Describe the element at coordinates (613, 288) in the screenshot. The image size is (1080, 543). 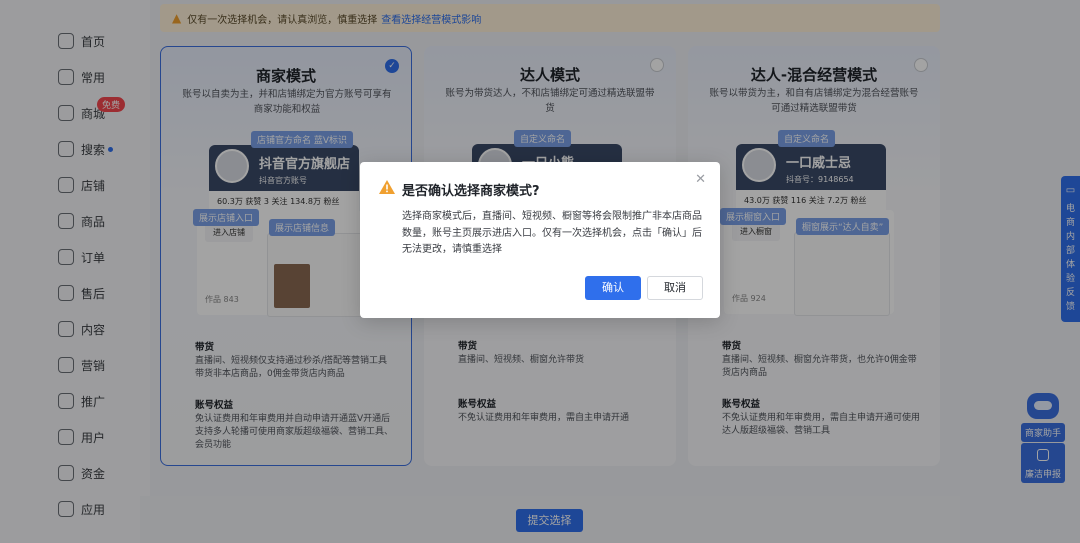
I see `confirm-button: 确认` at that location.